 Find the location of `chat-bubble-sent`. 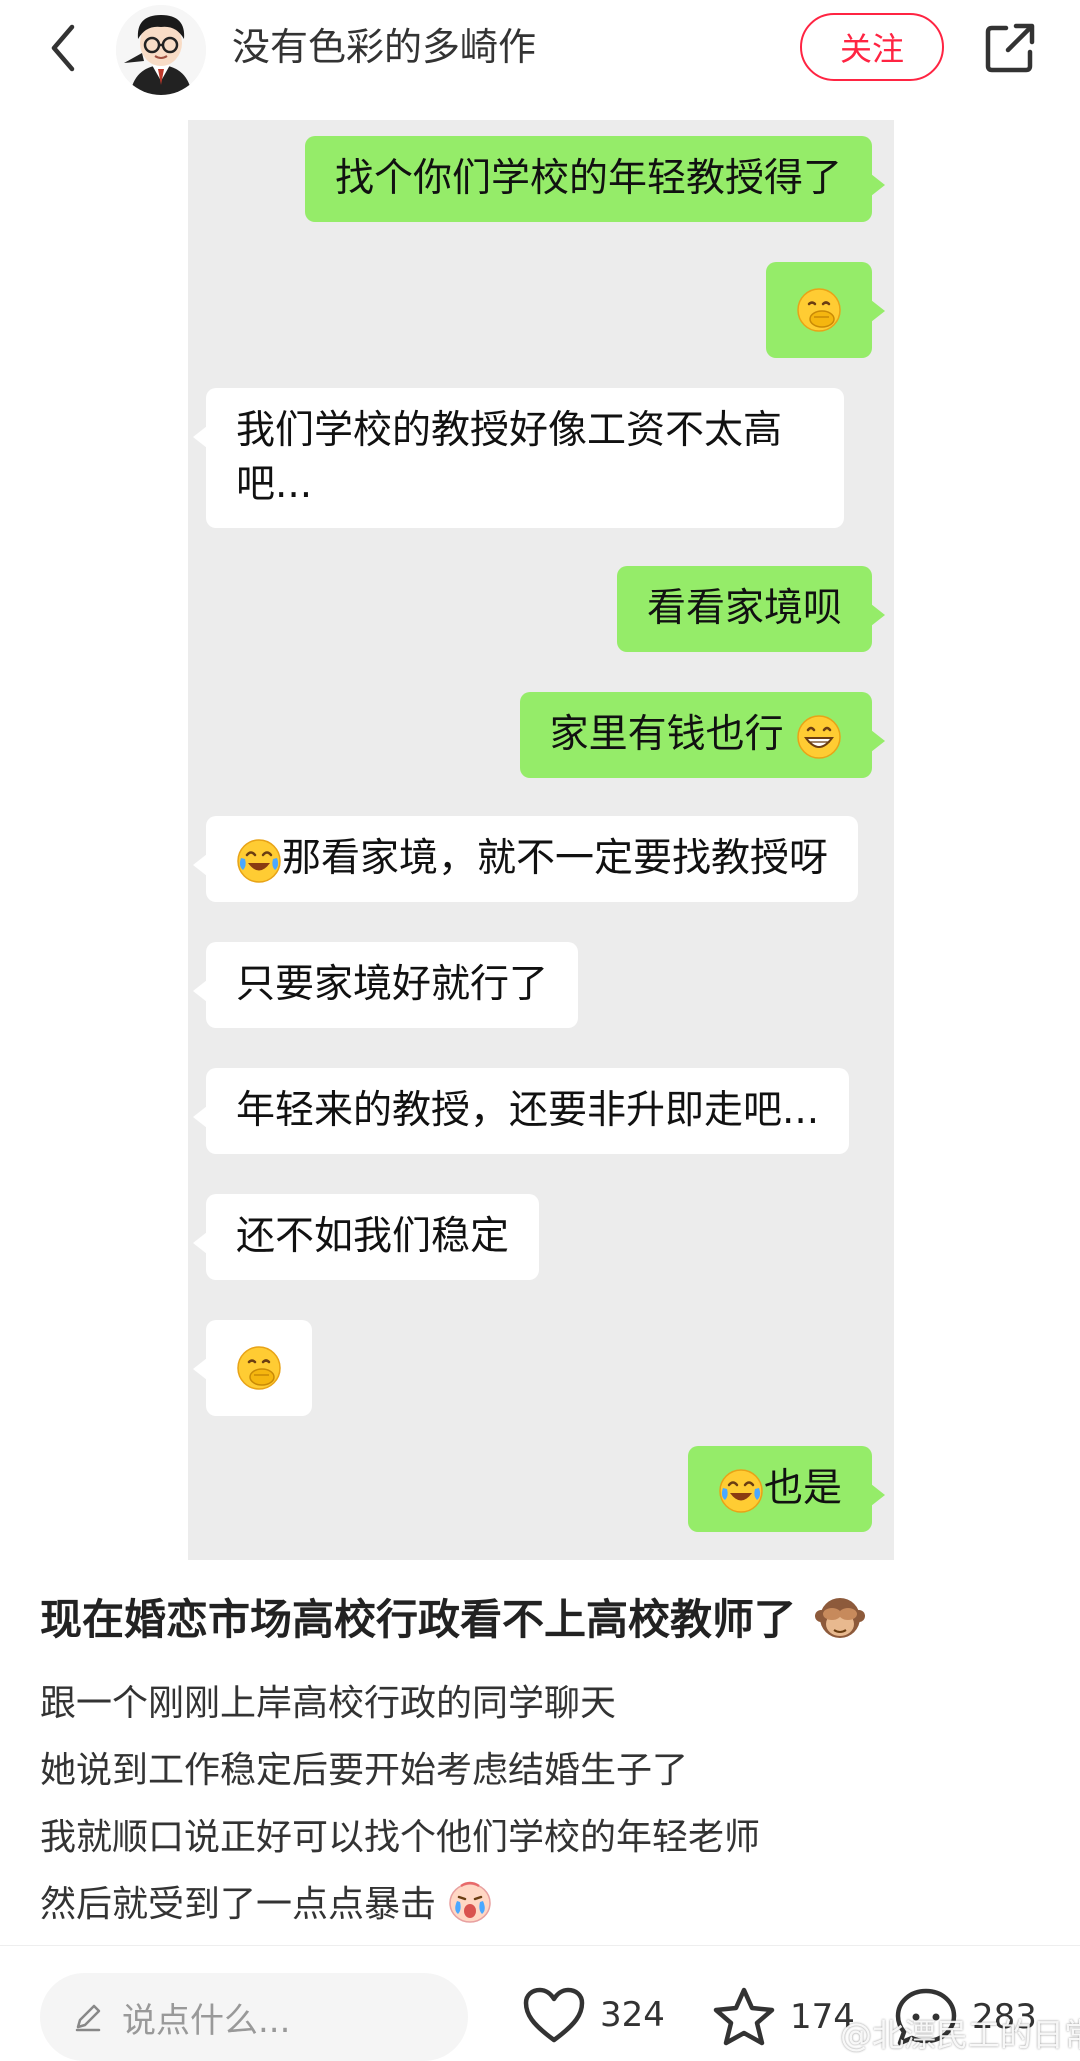

chat-bubble-sent is located at coordinates (825, 310).